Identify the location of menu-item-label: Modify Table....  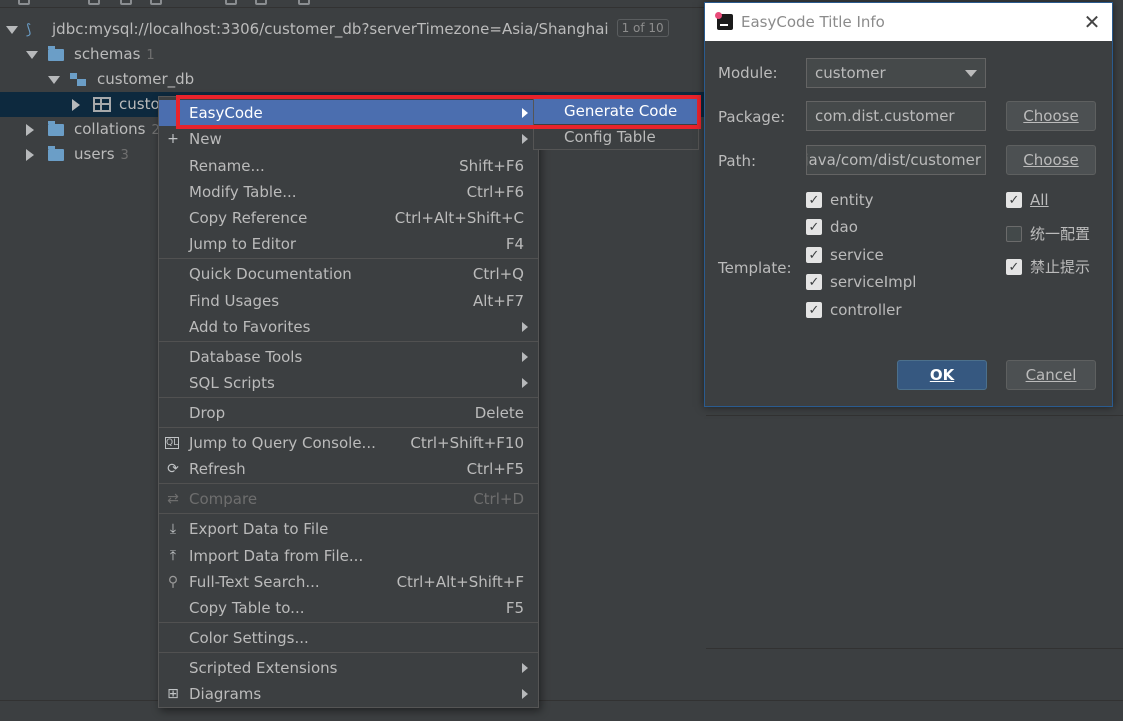
(243, 192).